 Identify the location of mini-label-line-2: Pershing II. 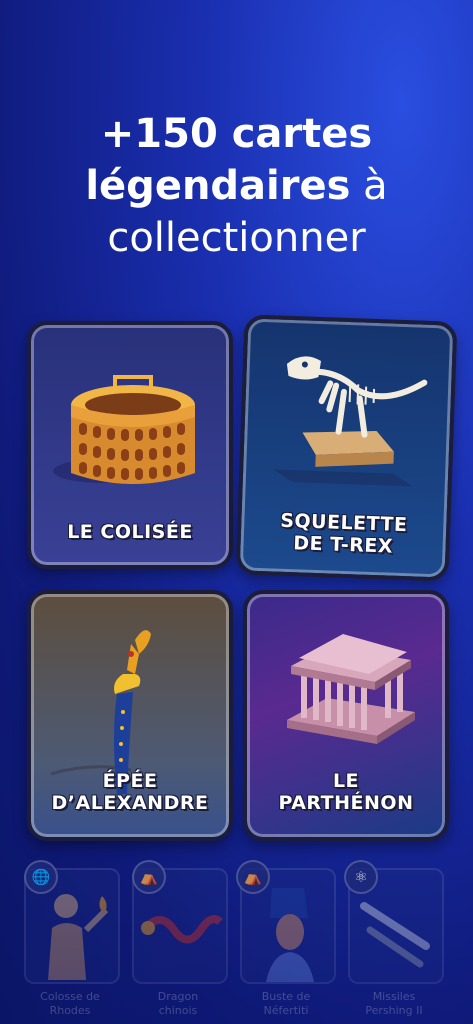
(394, 1010).